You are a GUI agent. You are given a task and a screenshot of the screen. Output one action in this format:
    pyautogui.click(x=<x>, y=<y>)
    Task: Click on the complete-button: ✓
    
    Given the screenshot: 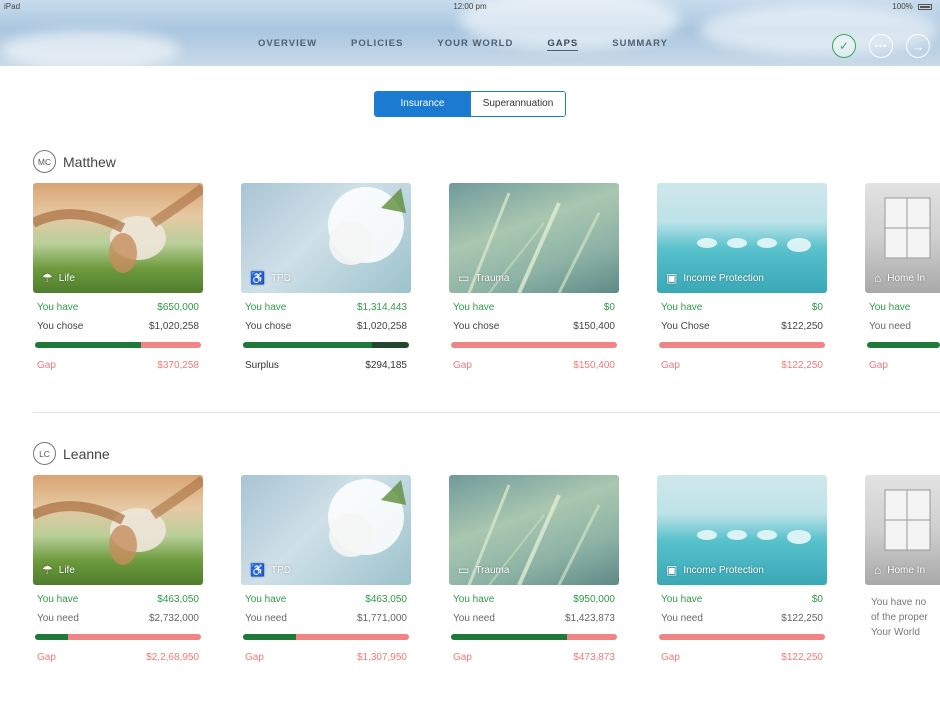 What is the action you would take?
    pyautogui.click(x=844, y=46)
    